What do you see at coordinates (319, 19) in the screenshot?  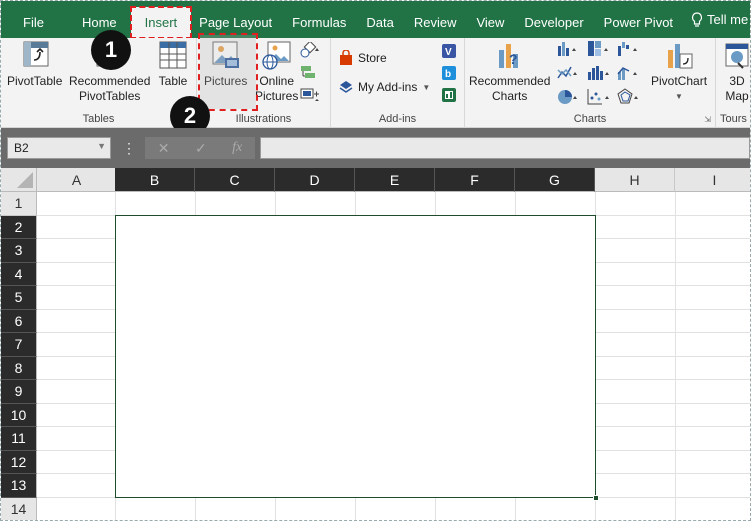 I see `tab-formulas: Formulas` at bounding box center [319, 19].